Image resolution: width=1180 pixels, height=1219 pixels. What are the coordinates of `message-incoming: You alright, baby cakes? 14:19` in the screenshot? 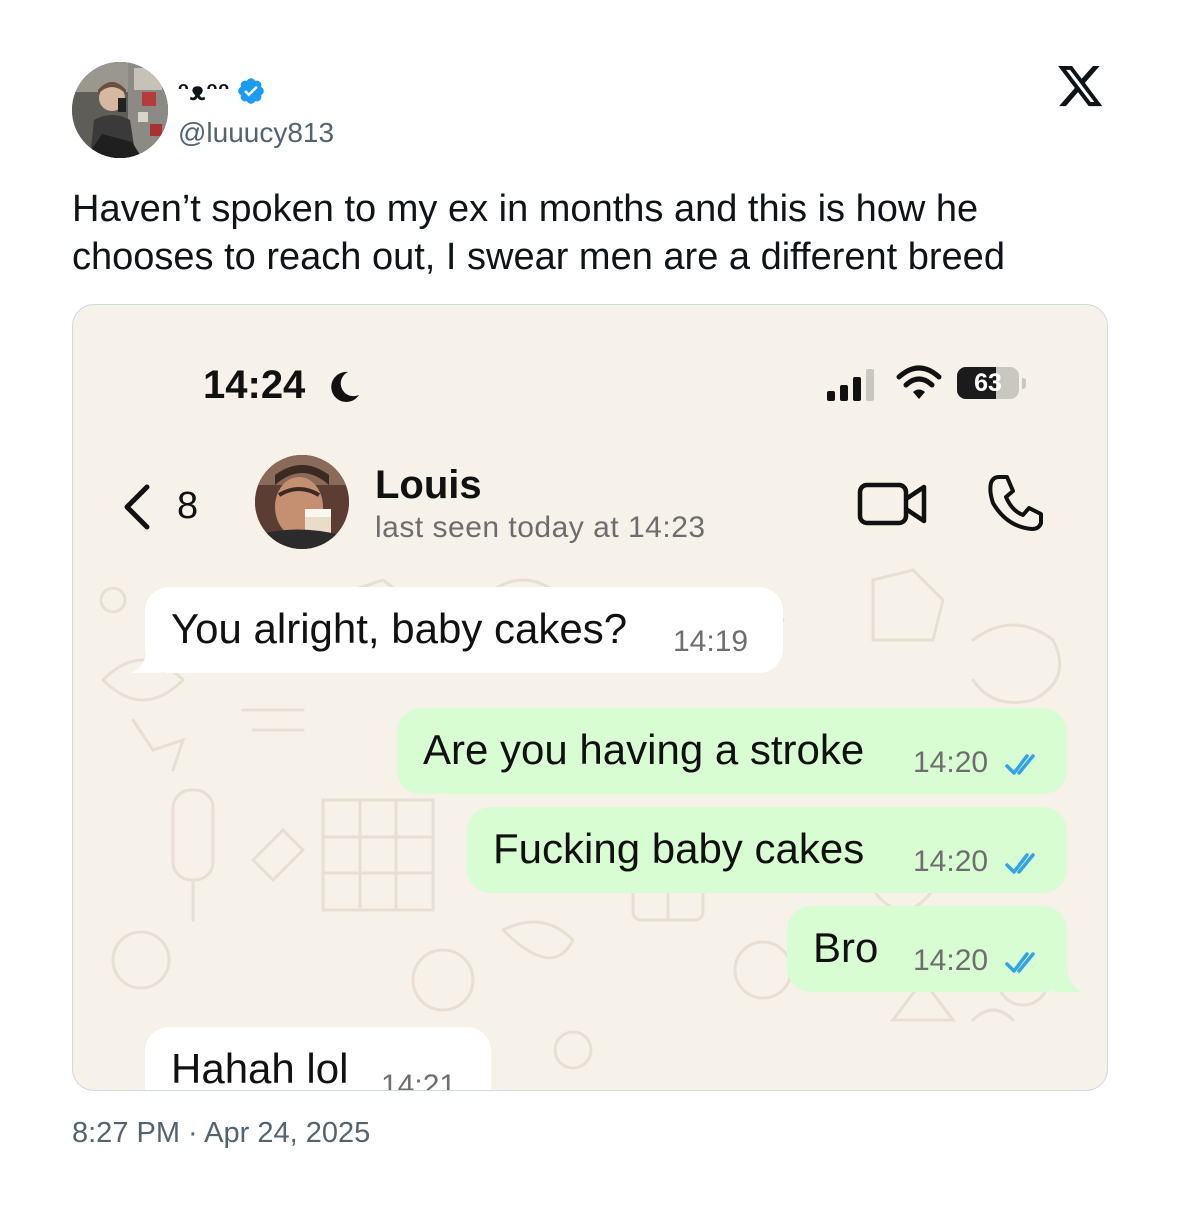 It's located at (457, 630).